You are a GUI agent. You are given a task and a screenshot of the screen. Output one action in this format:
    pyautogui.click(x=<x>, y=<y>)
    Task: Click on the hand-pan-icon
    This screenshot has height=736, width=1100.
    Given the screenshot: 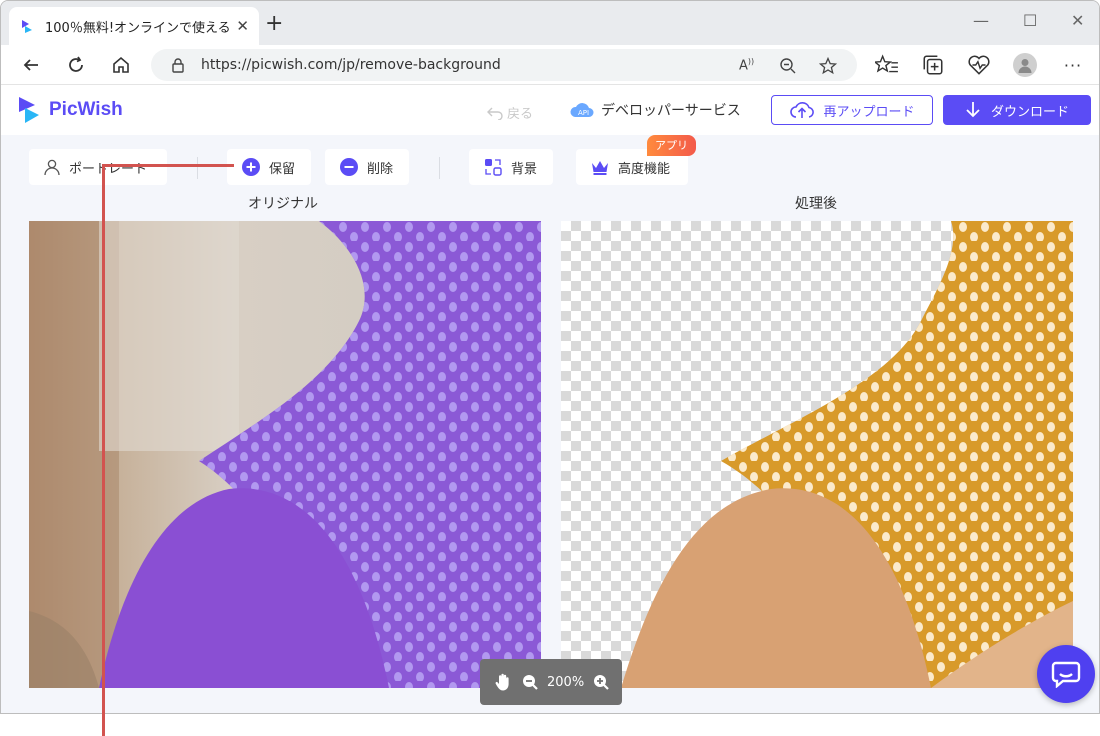 What is the action you would take?
    pyautogui.click(x=503, y=682)
    